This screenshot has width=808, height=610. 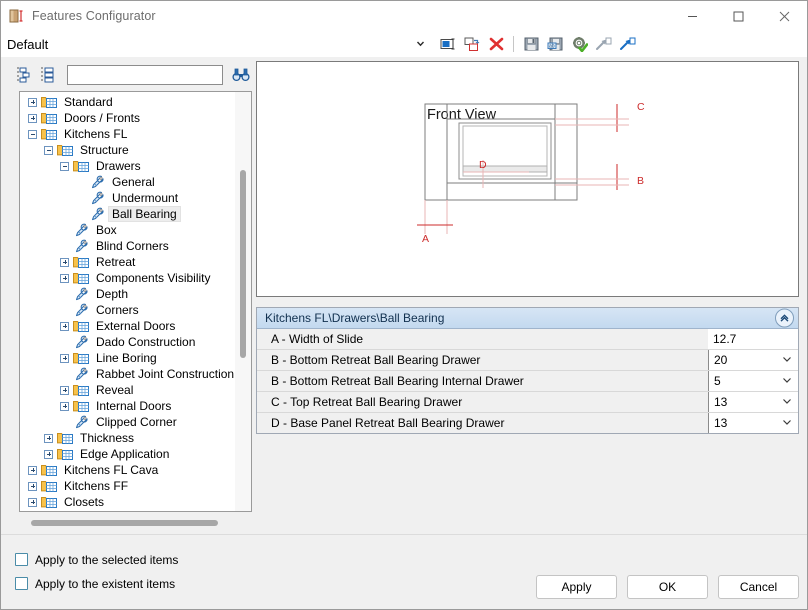 I want to click on search-input, so click(x=145, y=75).